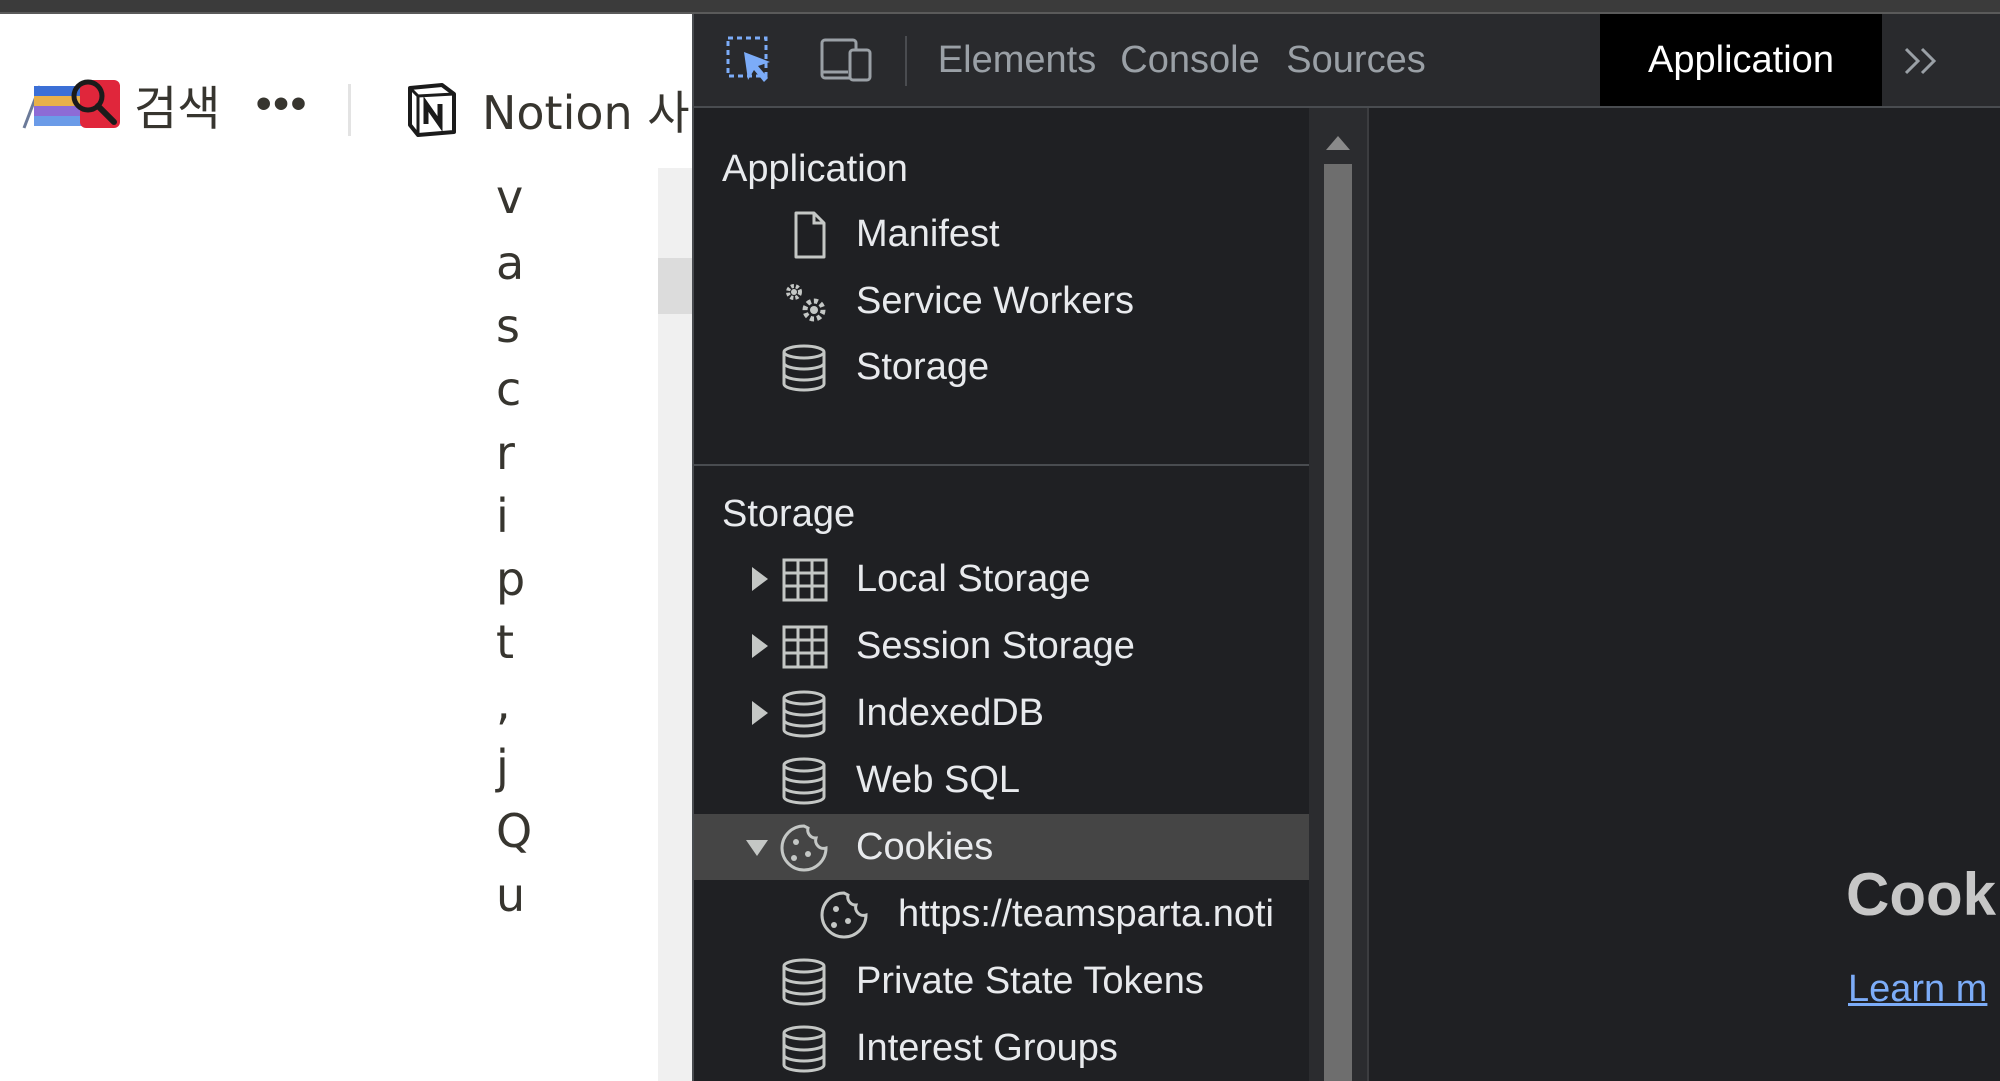  I want to click on notion-logo-icon, so click(432, 110).